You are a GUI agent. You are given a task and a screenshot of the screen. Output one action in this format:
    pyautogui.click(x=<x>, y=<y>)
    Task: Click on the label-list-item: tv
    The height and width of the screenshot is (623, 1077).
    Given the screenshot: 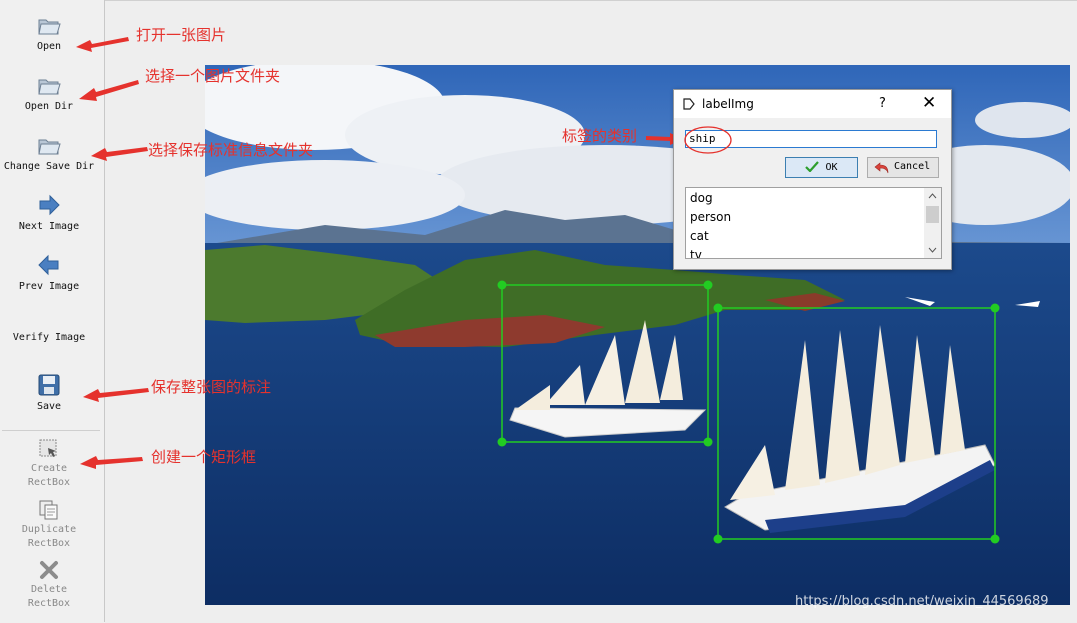 What is the action you would take?
    pyautogui.click(x=696, y=253)
    